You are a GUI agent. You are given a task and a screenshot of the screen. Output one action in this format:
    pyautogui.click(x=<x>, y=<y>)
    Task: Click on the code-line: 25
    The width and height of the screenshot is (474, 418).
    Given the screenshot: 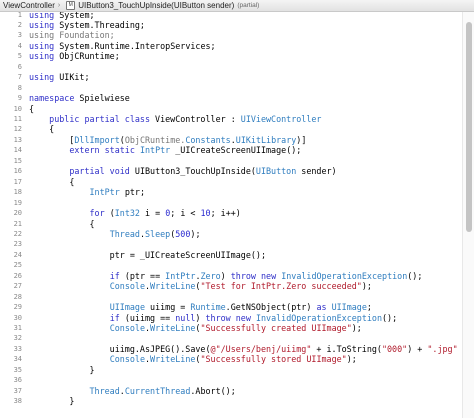 What is the action you would take?
    pyautogui.click(x=231, y=265)
    